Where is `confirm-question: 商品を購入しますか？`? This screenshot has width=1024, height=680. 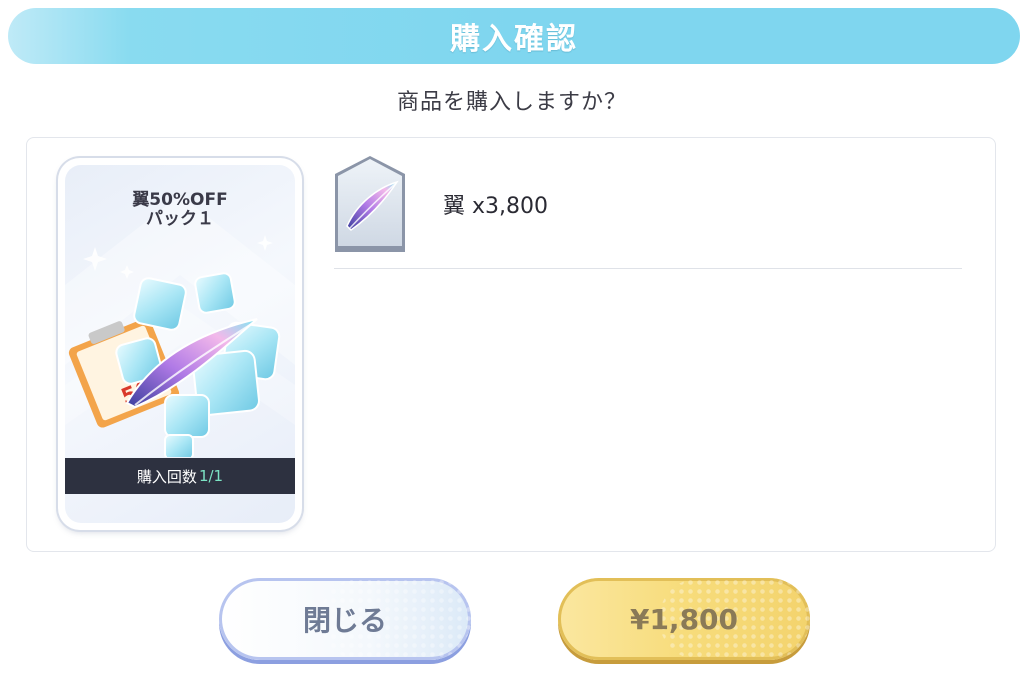 confirm-question: 商品を購入しますか？ is located at coordinates (511, 102).